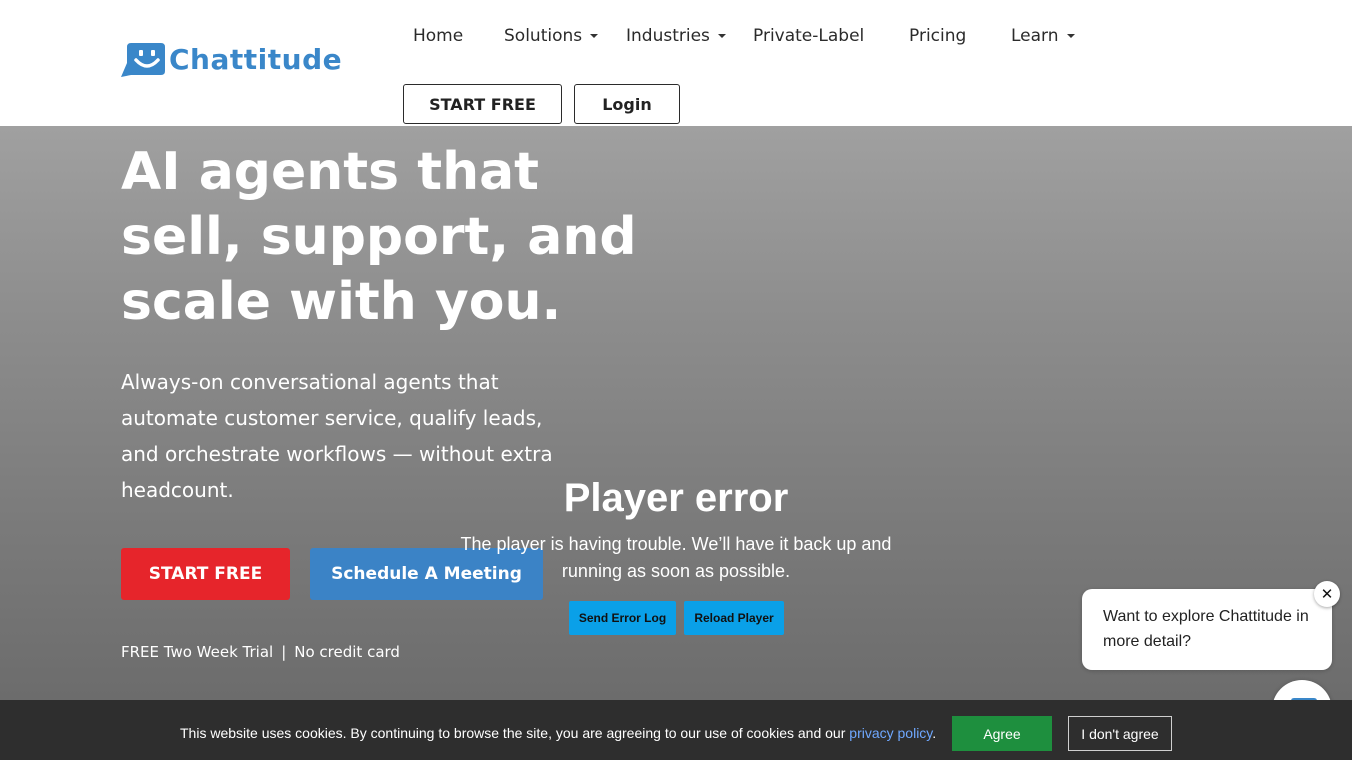 This screenshot has height=760, width=1352. What do you see at coordinates (347, 652) in the screenshot?
I see `no-card-text: No credit card` at bounding box center [347, 652].